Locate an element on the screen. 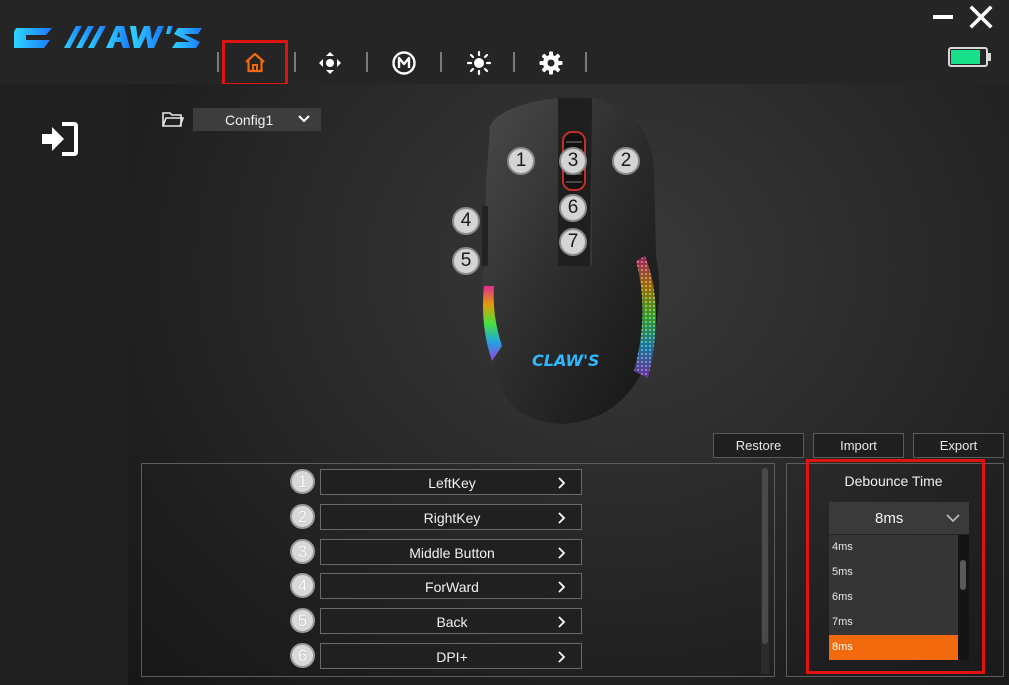 Image resolution: width=1009 pixels, height=685 pixels. mouse-marker-6: 6 is located at coordinates (573, 208).